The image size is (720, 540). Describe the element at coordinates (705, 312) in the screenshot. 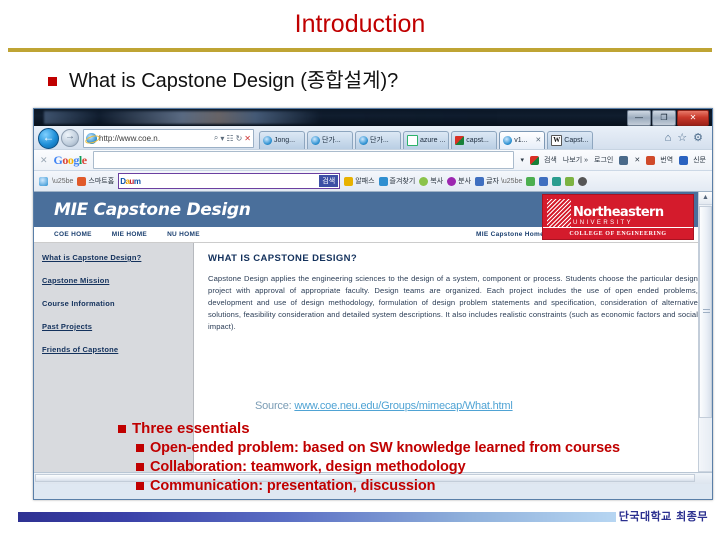

I see `vertical-scroll-thumb` at that location.